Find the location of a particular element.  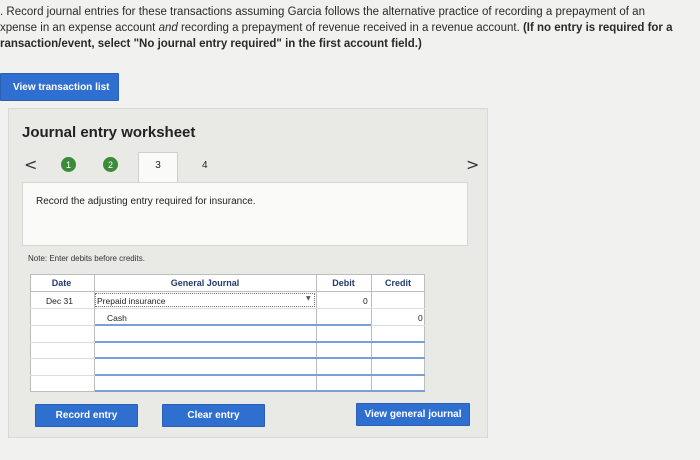

credit-input: 0 is located at coordinates (420, 318).